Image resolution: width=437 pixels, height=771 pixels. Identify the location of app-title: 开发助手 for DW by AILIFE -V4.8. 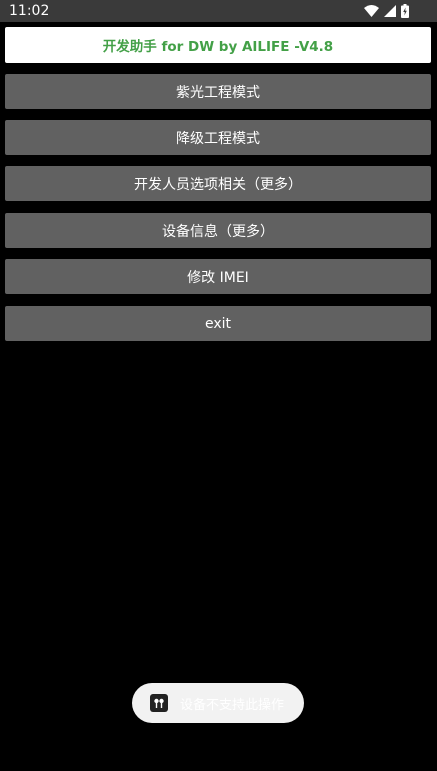
(218, 47).